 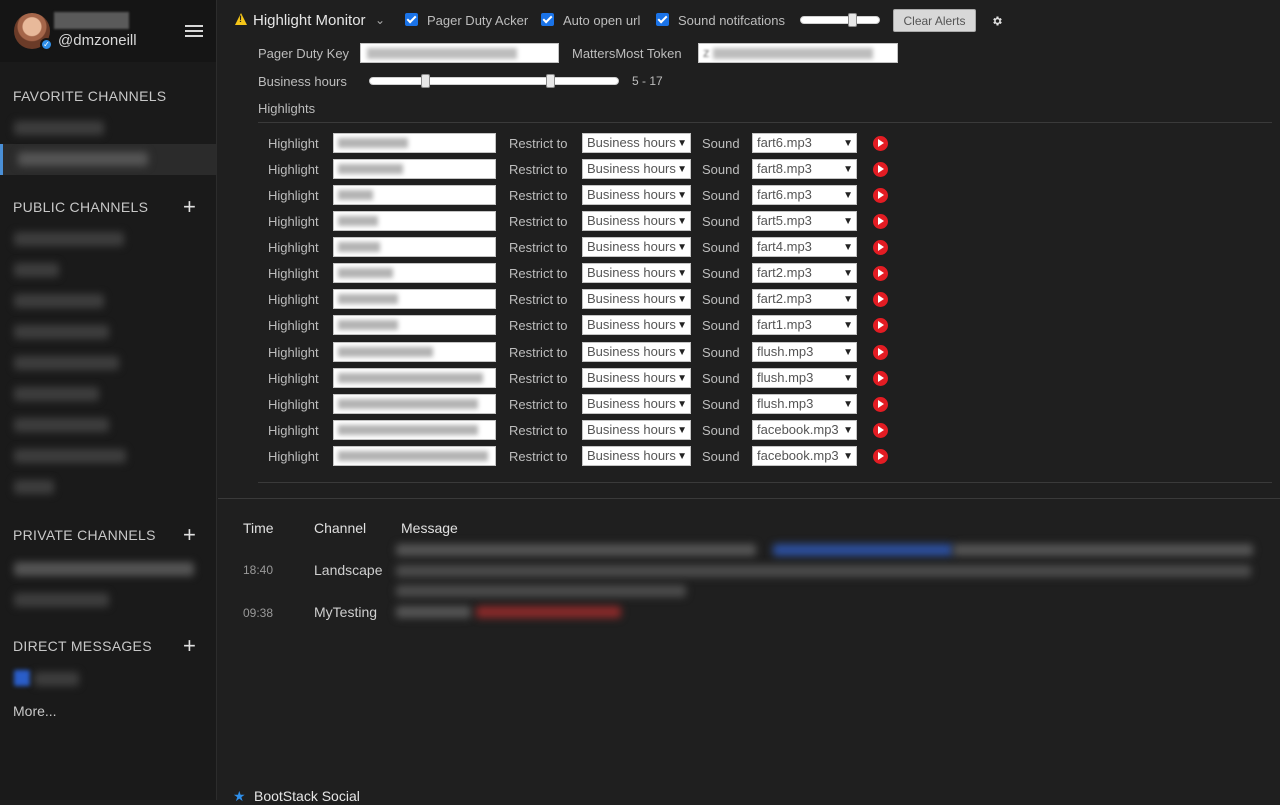 What do you see at coordinates (307, 796) in the screenshot?
I see `channel-header-name: BootStack Social` at bounding box center [307, 796].